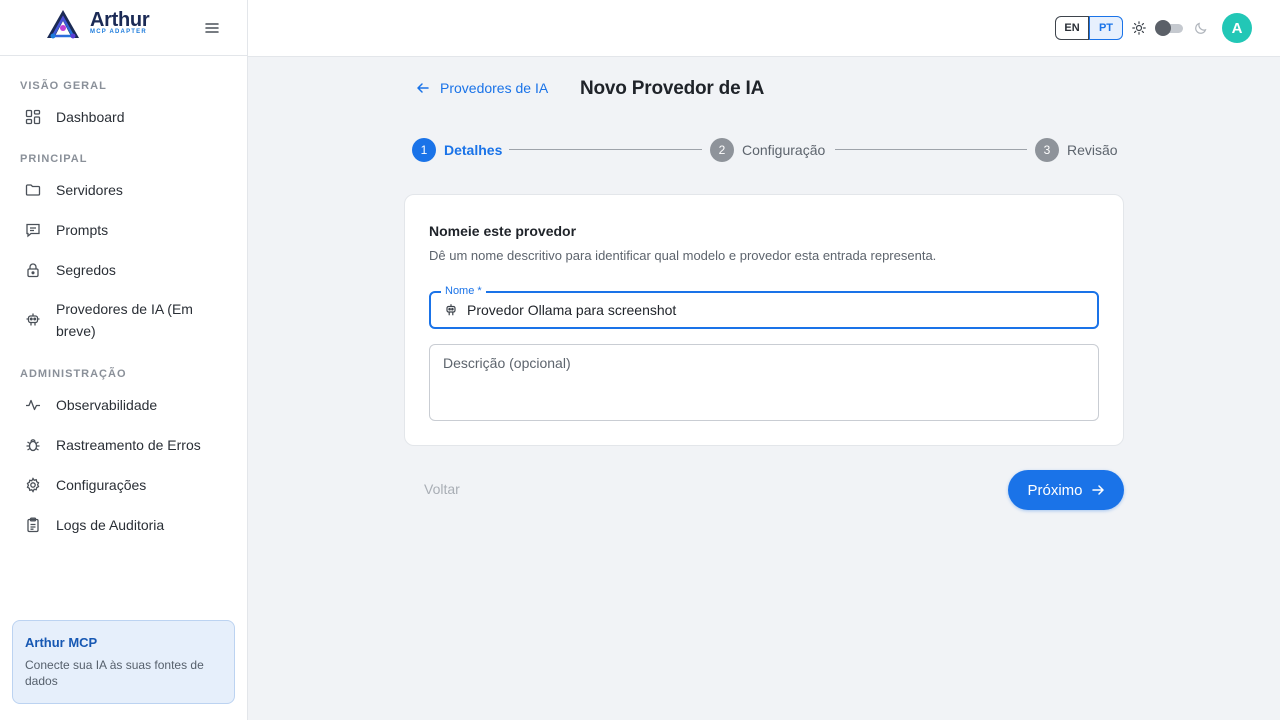  I want to click on arrow-left-icon, so click(423, 88).